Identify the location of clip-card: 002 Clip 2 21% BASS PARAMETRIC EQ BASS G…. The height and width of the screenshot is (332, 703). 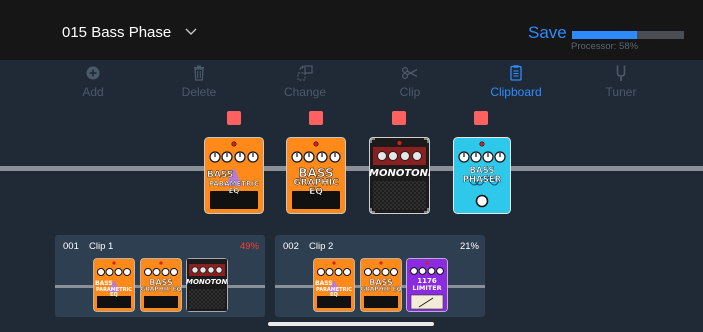
(380, 276).